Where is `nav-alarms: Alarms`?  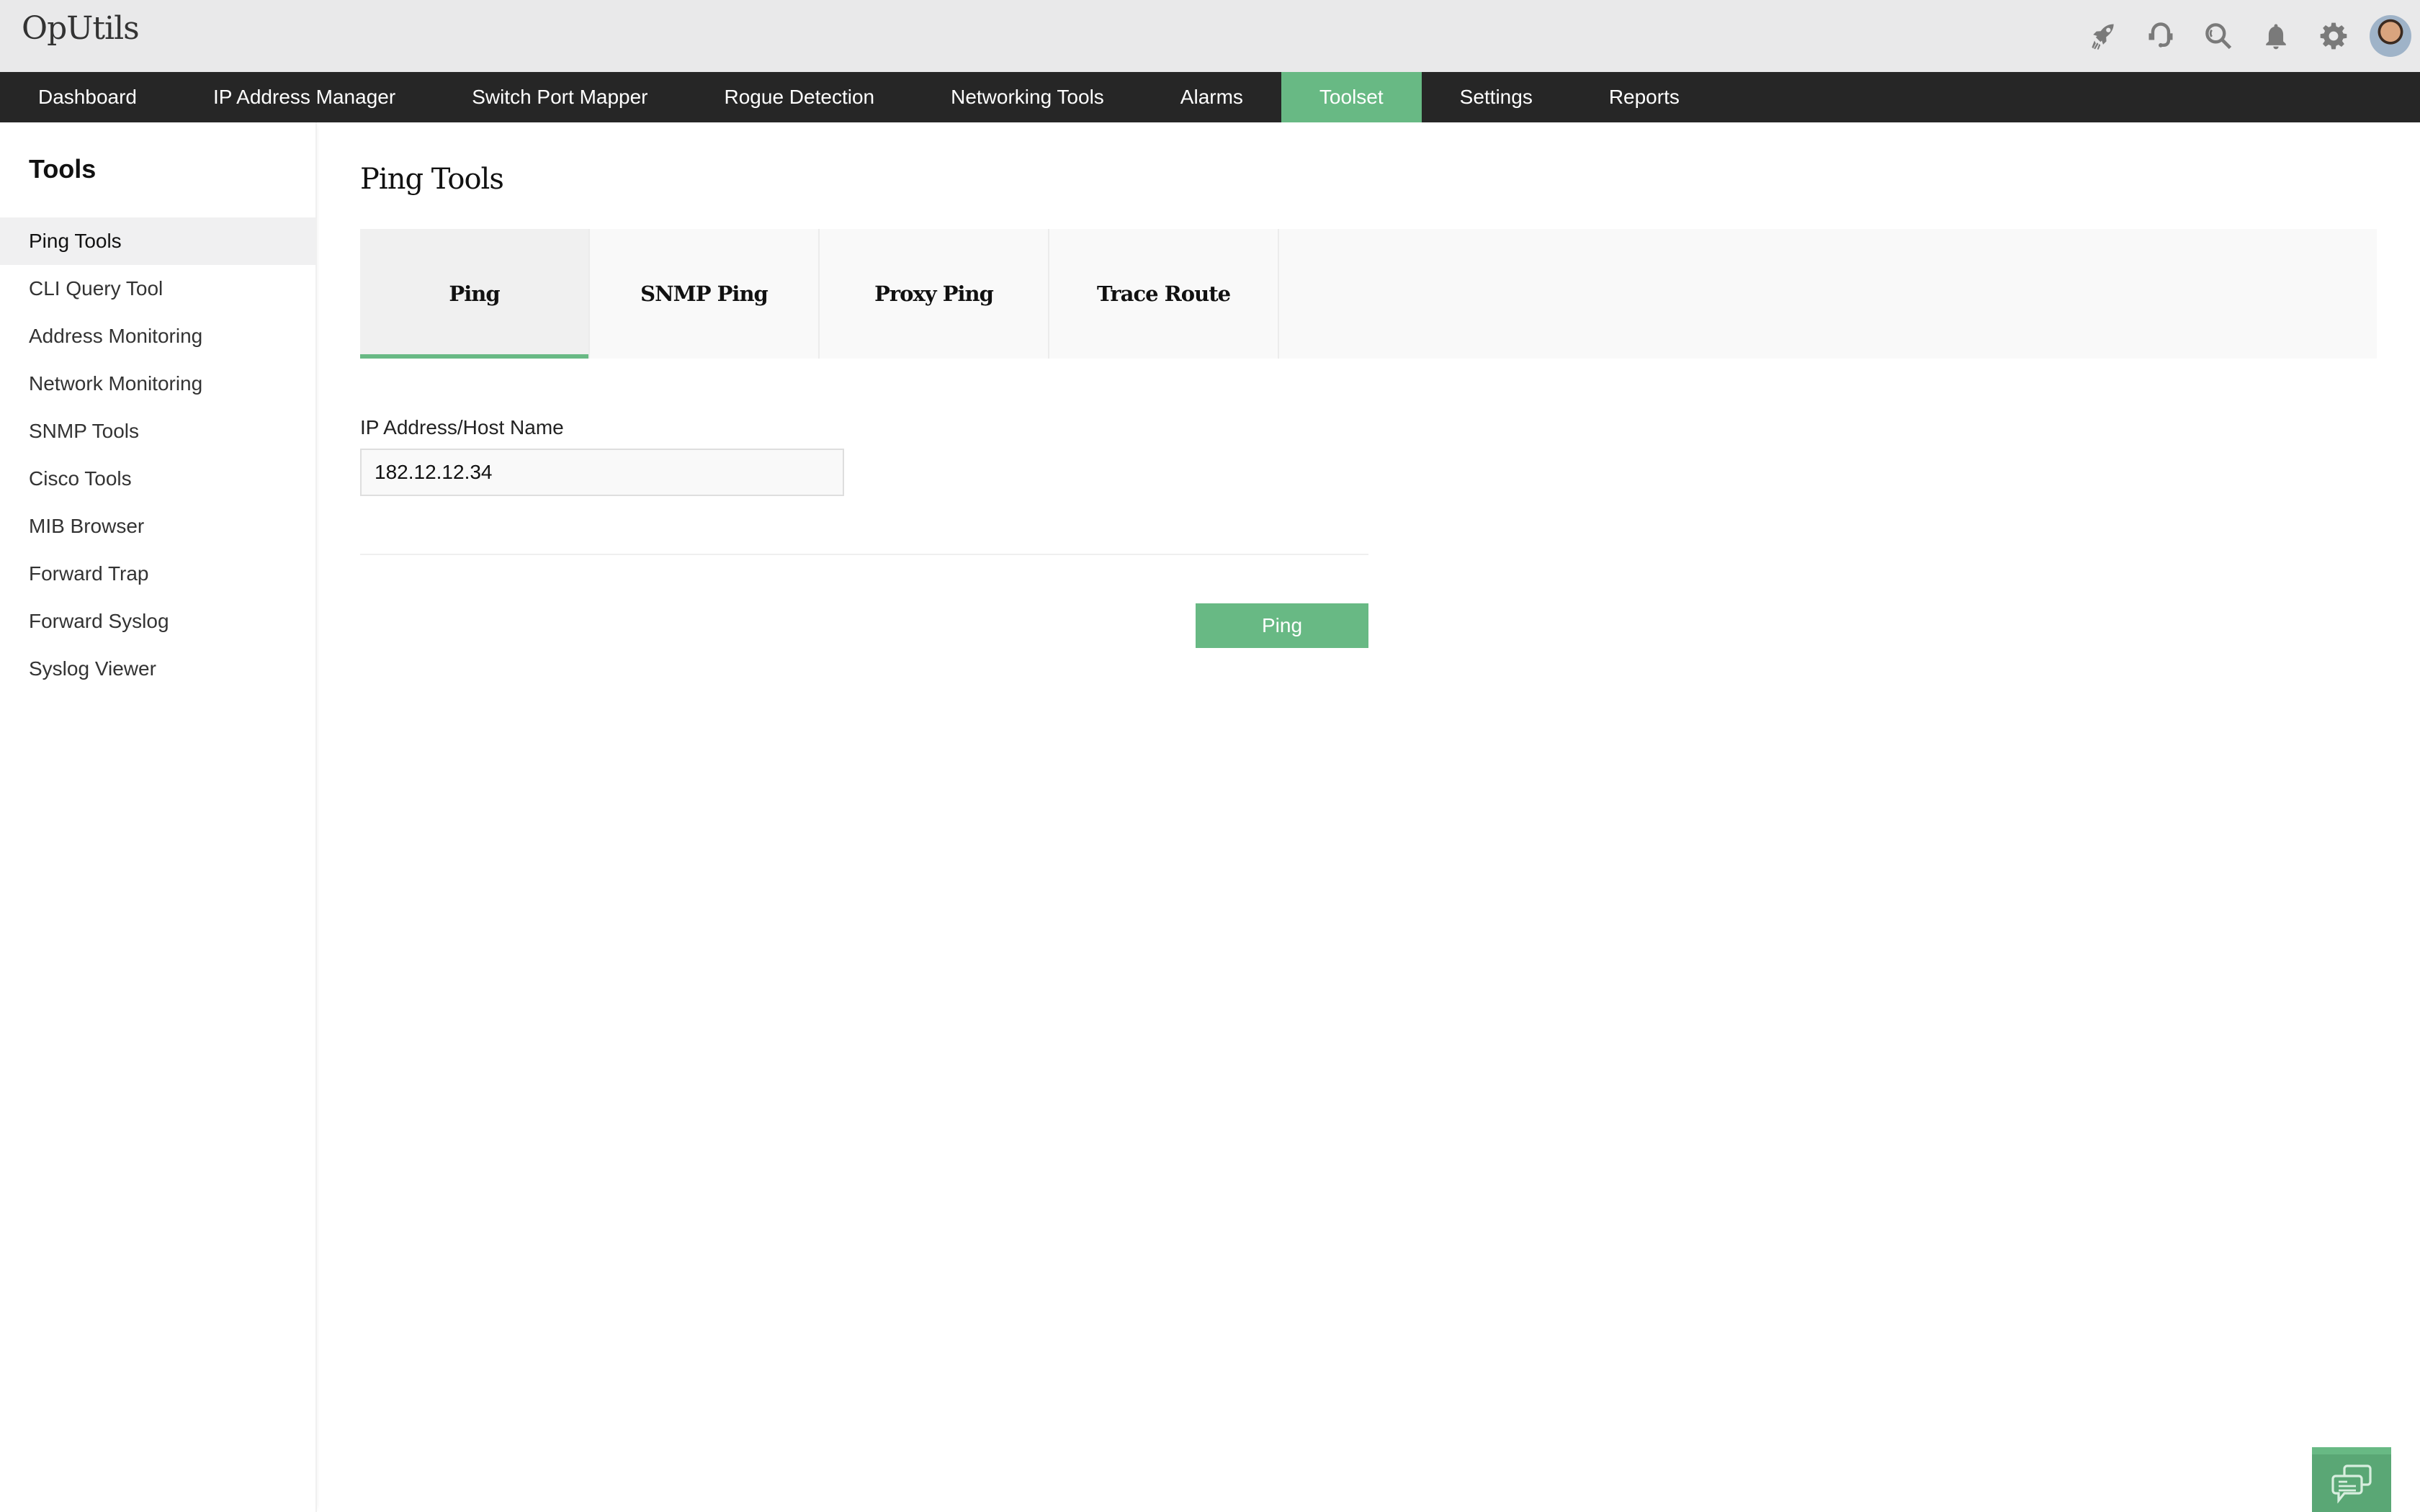 nav-alarms: Alarms is located at coordinates (1211, 97).